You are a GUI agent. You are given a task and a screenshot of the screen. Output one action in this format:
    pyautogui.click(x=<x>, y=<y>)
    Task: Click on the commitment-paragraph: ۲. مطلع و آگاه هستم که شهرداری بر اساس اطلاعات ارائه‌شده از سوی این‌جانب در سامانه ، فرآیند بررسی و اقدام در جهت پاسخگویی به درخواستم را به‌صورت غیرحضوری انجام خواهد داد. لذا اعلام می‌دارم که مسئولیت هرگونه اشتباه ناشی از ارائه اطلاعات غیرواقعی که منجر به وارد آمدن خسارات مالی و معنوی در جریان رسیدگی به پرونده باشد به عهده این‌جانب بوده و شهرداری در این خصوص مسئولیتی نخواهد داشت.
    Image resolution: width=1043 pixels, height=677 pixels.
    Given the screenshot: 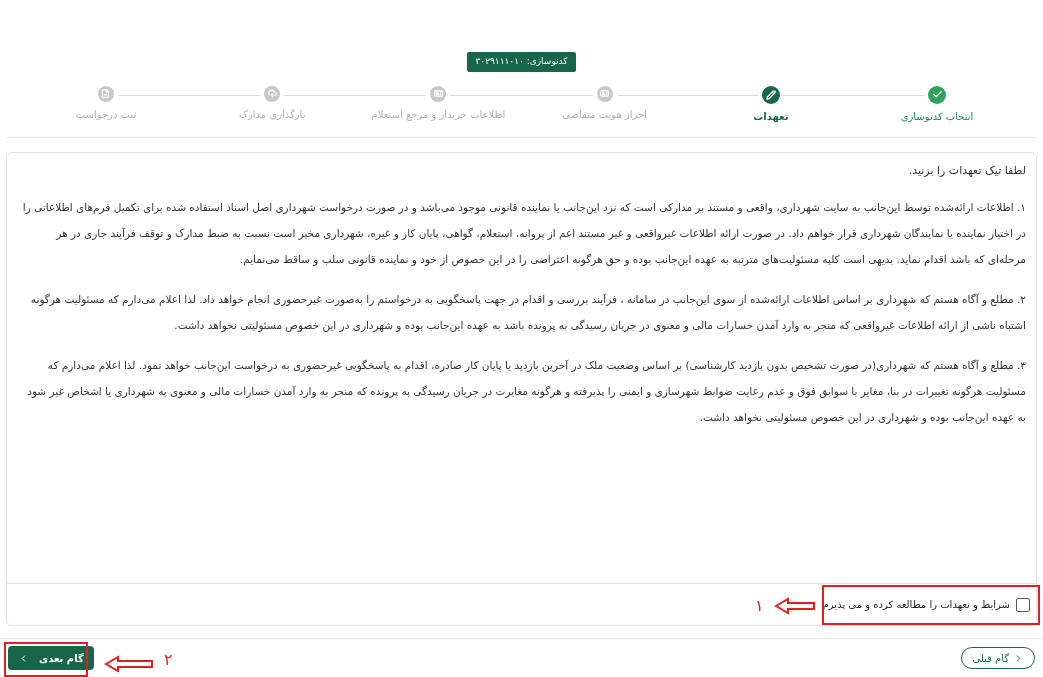 What is the action you would take?
    pyautogui.click(x=527, y=312)
    